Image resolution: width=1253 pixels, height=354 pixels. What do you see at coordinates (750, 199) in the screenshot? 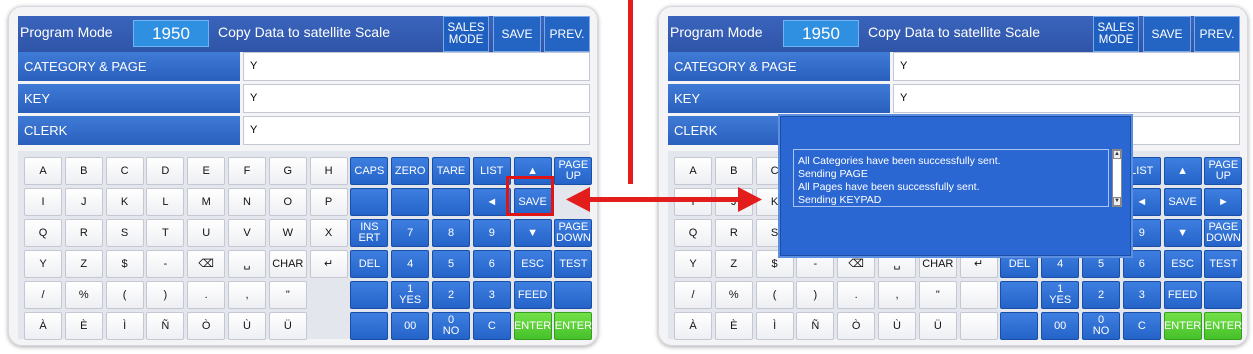
I see `arrowhead-right-icon` at bounding box center [750, 199].